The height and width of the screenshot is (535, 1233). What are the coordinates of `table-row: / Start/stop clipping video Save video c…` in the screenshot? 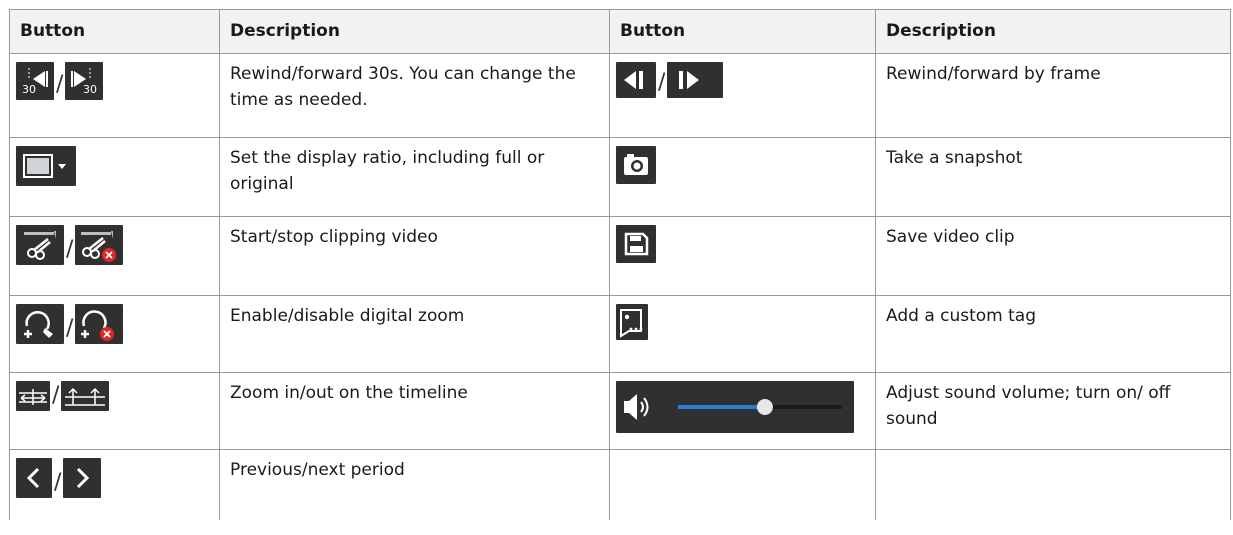 It's located at (620, 256).